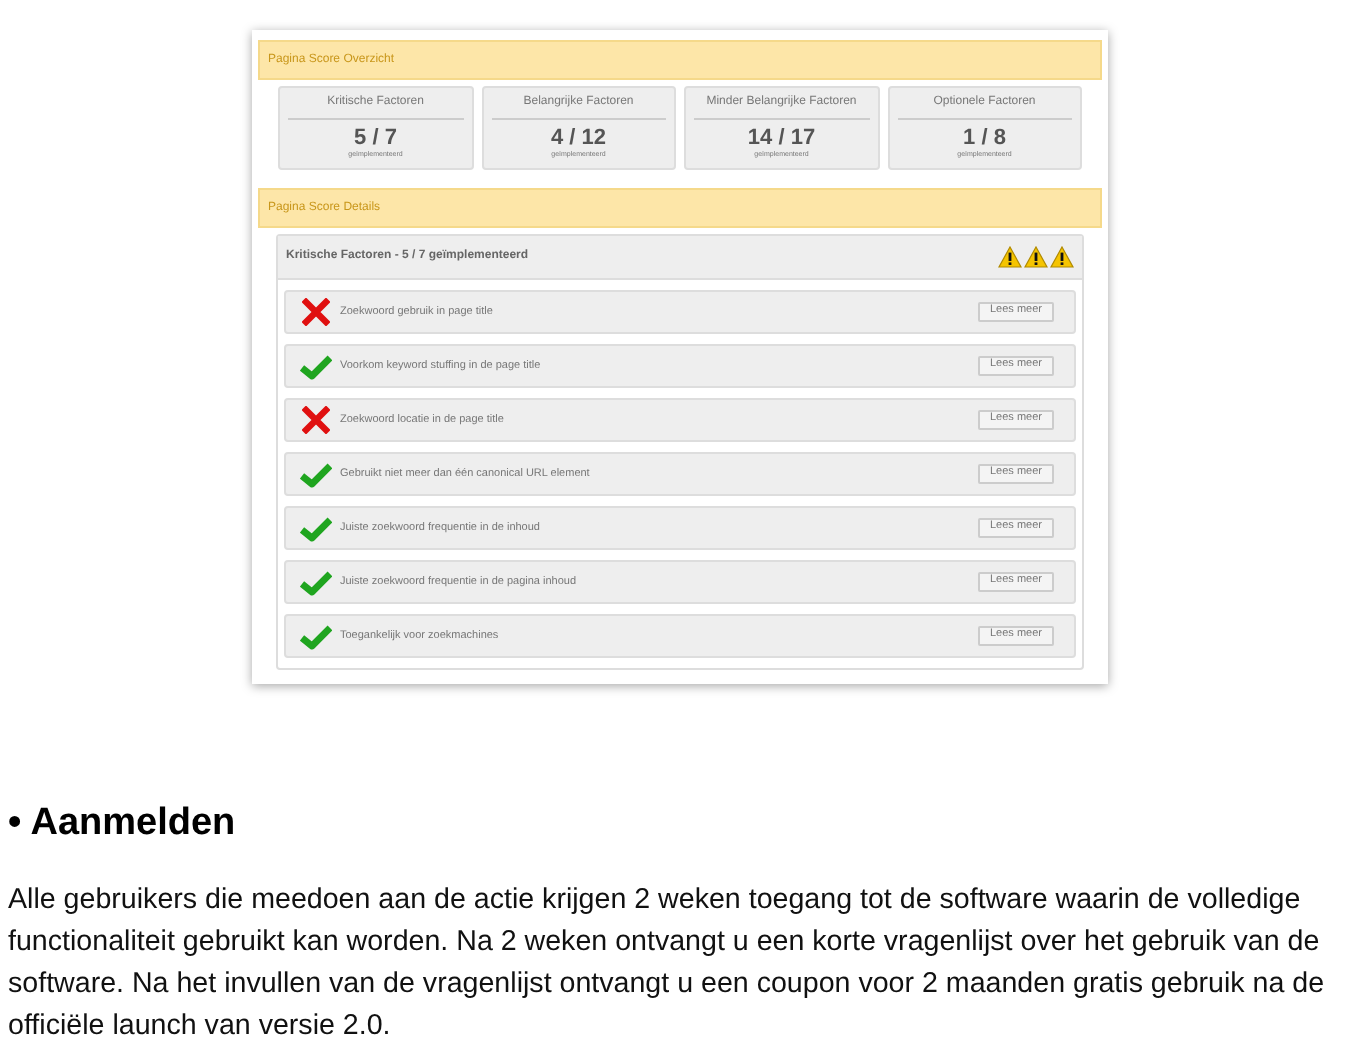  I want to click on card-score: 14 / 17, so click(781, 138).